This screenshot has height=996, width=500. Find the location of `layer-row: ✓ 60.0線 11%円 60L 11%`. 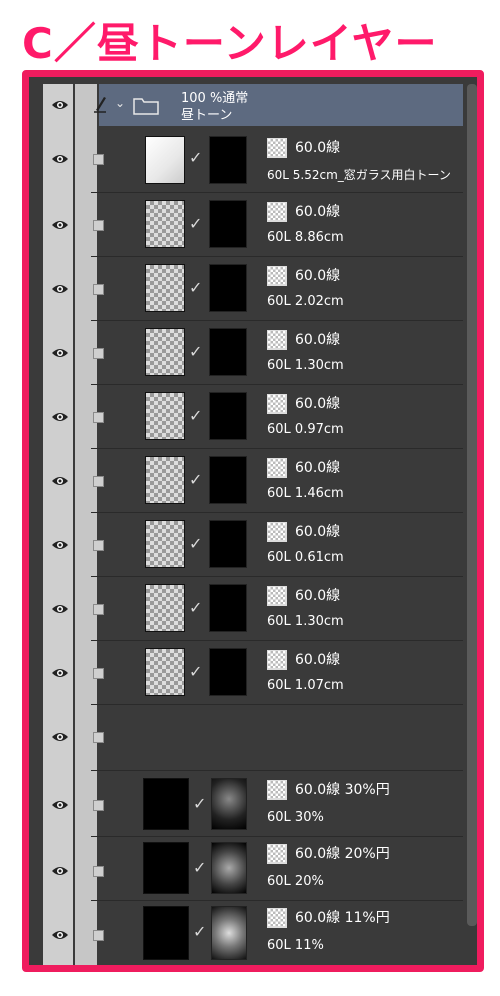

layer-row: ✓ 60.0線 11%円 60L 11% is located at coordinates (253, 933).